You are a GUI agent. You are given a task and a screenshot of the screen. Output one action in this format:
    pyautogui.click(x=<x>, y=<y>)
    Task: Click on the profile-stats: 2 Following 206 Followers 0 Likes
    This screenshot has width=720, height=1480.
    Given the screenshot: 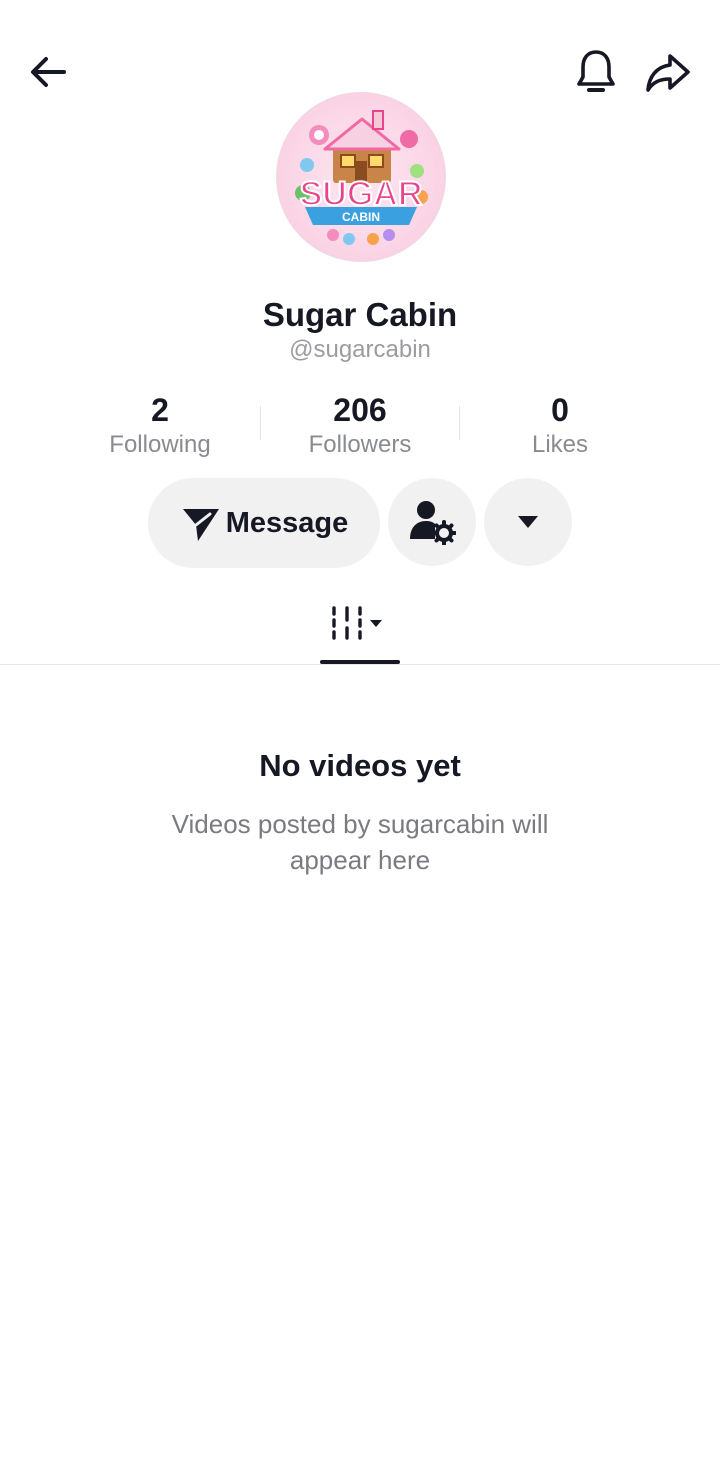 What is the action you would take?
    pyautogui.click(x=360, y=427)
    